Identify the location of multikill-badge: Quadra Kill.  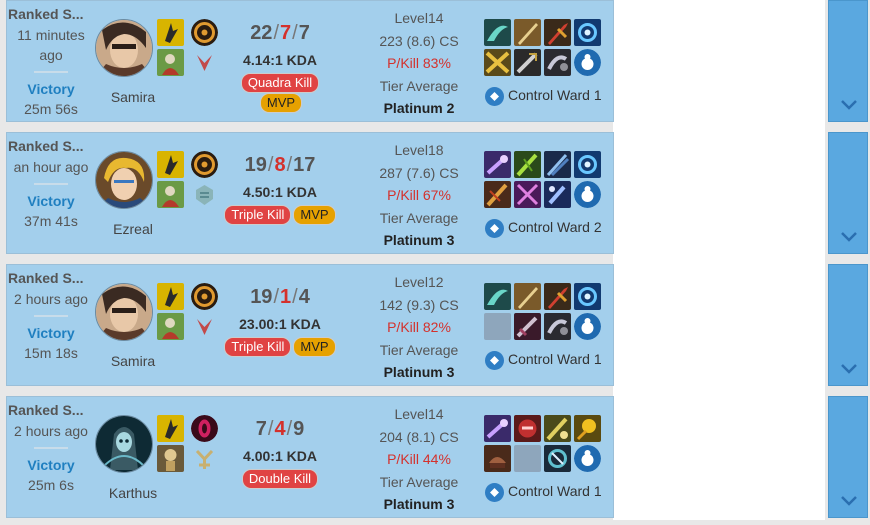
(280, 83).